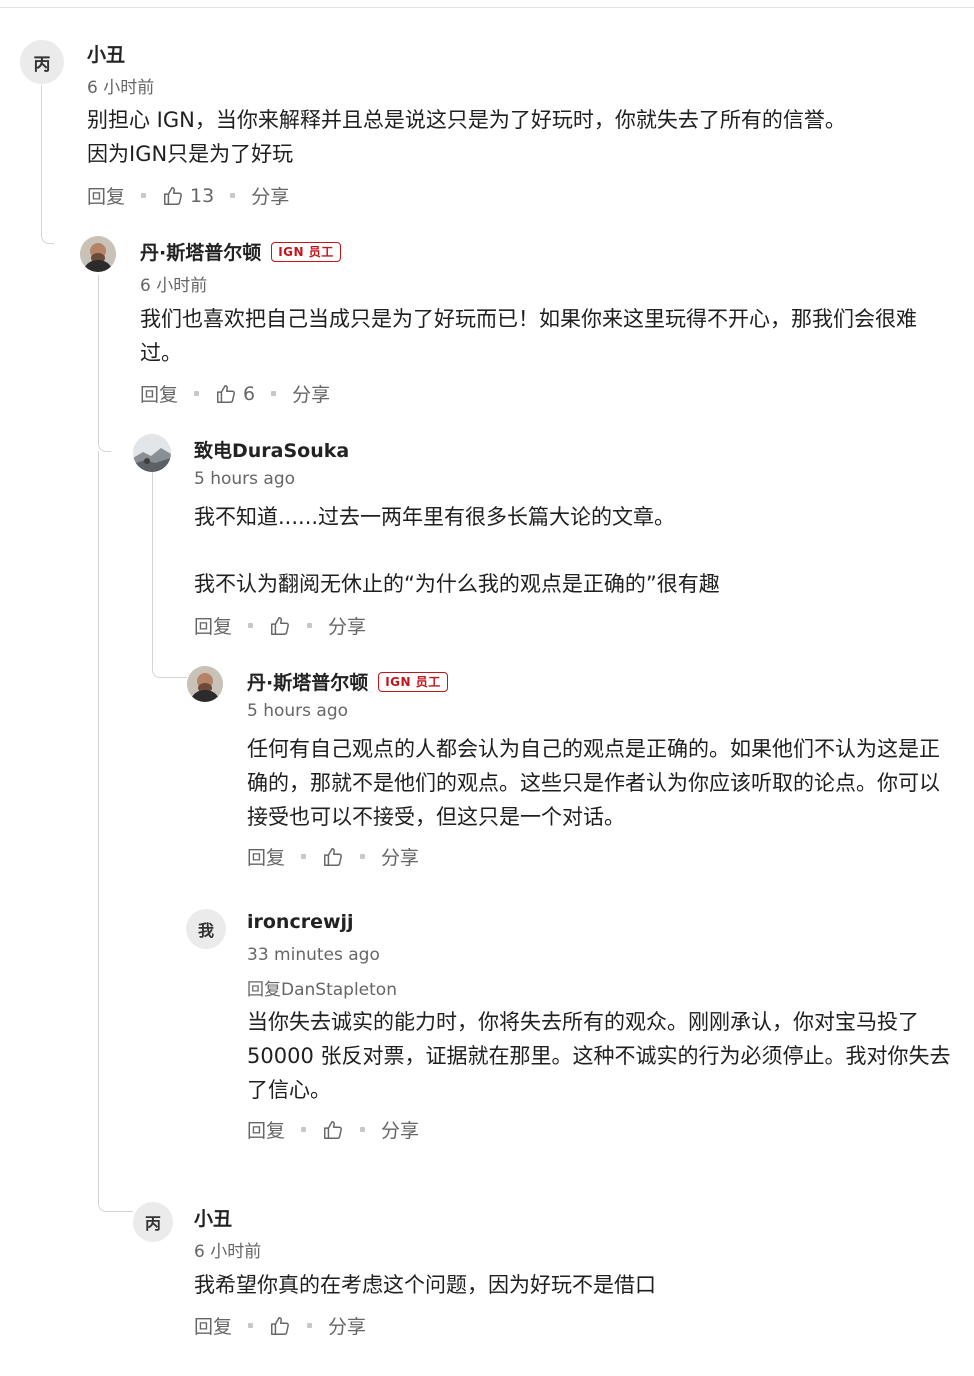  I want to click on author-name: ironcrewjj, so click(300, 922).